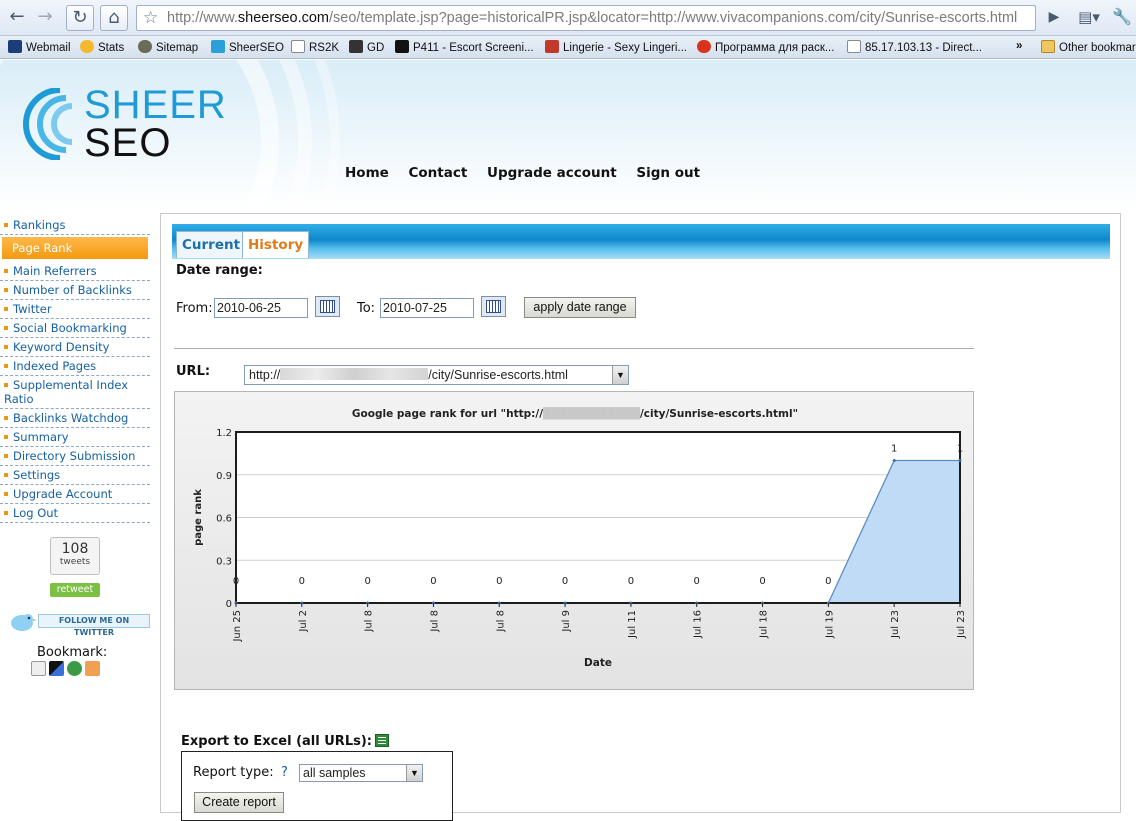 The width and height of the screenshot is (1136, 821). Describe the element at coordinates (92, 668) in the screenshot. I see `facebook-icon` at that location.